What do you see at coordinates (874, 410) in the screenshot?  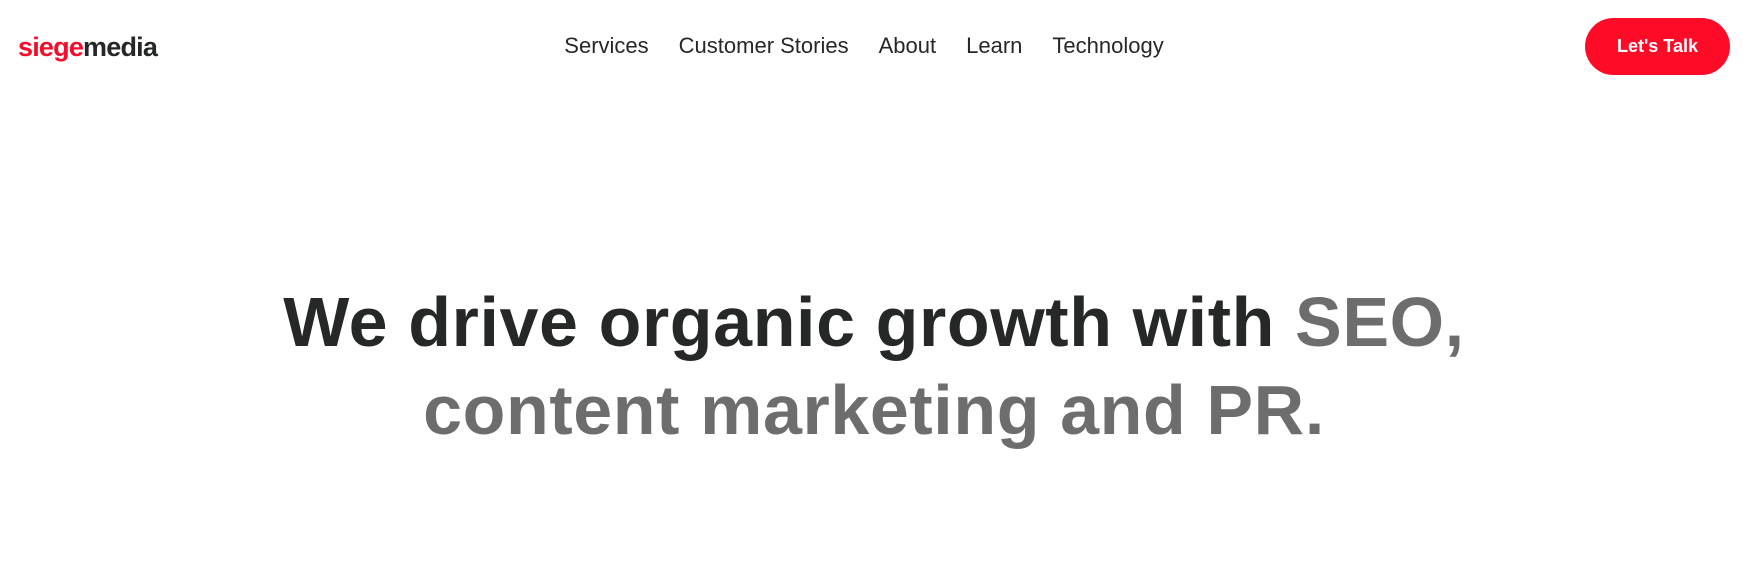 I see `hero-headline-grey-2: content marketing and PR.` at bounding box center [874, 410].